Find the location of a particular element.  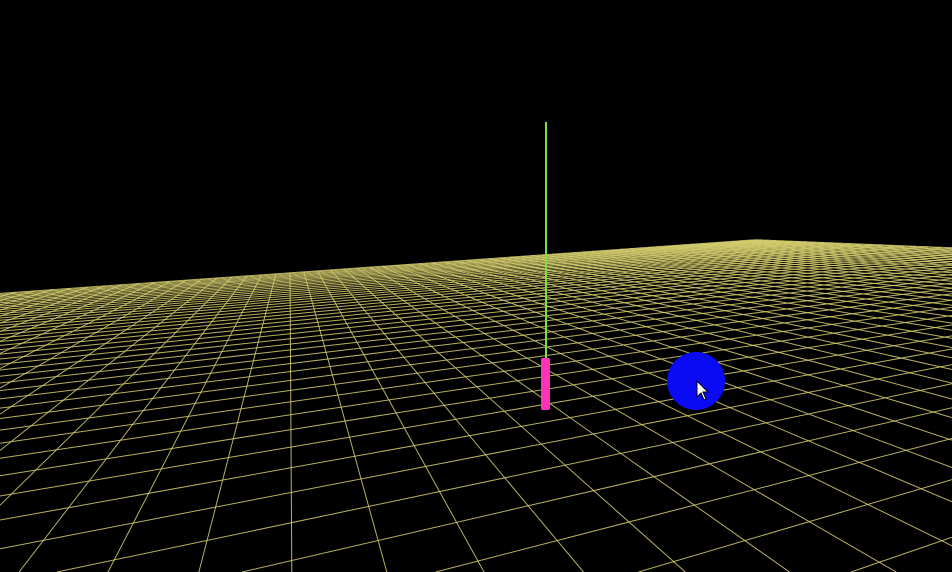

vertical-axis-line is located at coordinates (546, 242).